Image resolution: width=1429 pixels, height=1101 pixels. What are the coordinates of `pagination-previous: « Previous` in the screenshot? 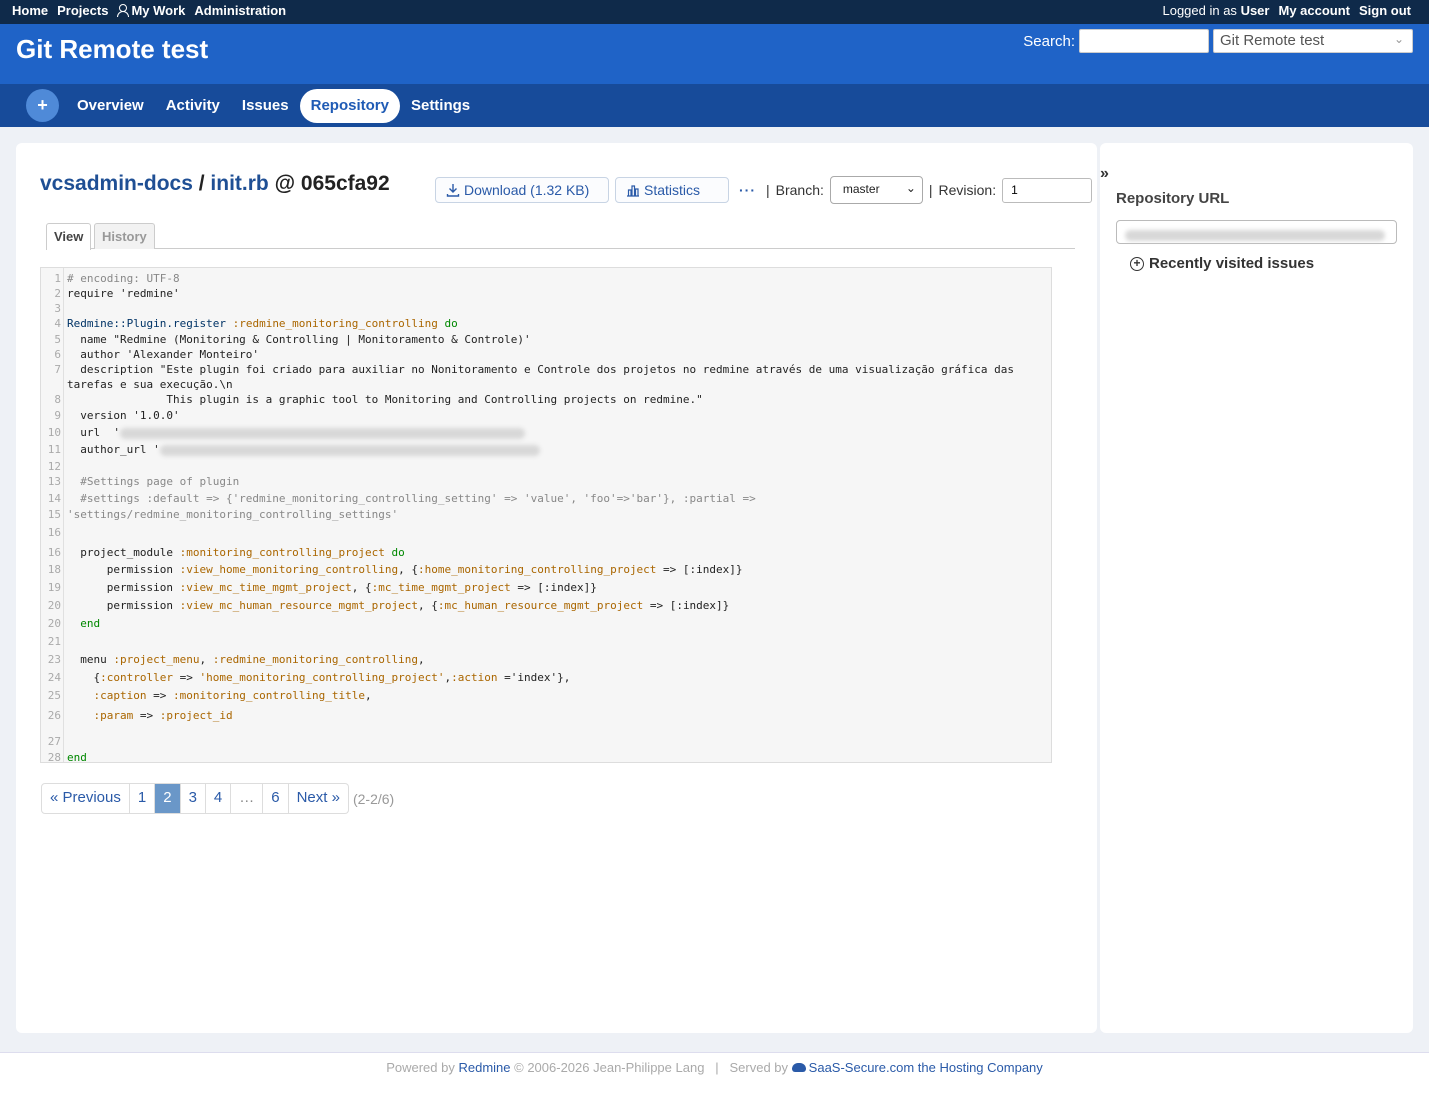 It's located at (85, 798).